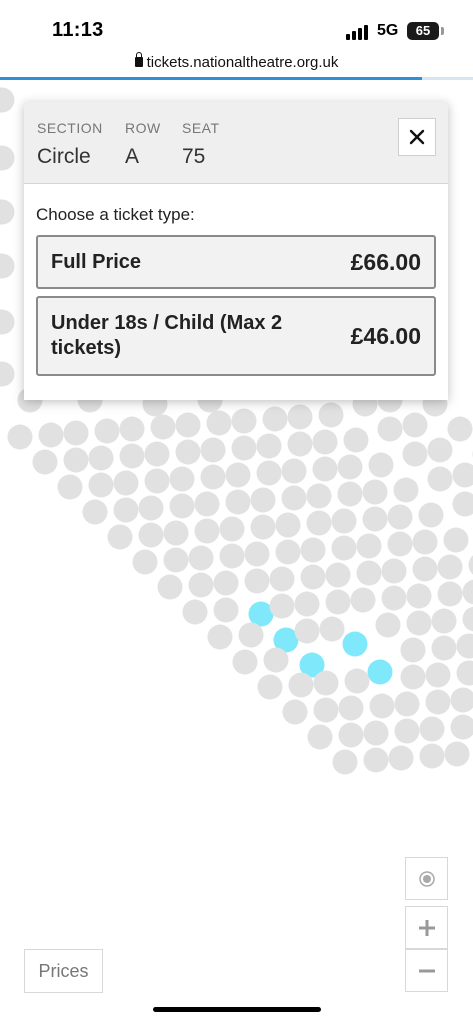 The width and height of the screenshot is (473, 1023). I want to click on zoom-in-button, so click(426, 927).